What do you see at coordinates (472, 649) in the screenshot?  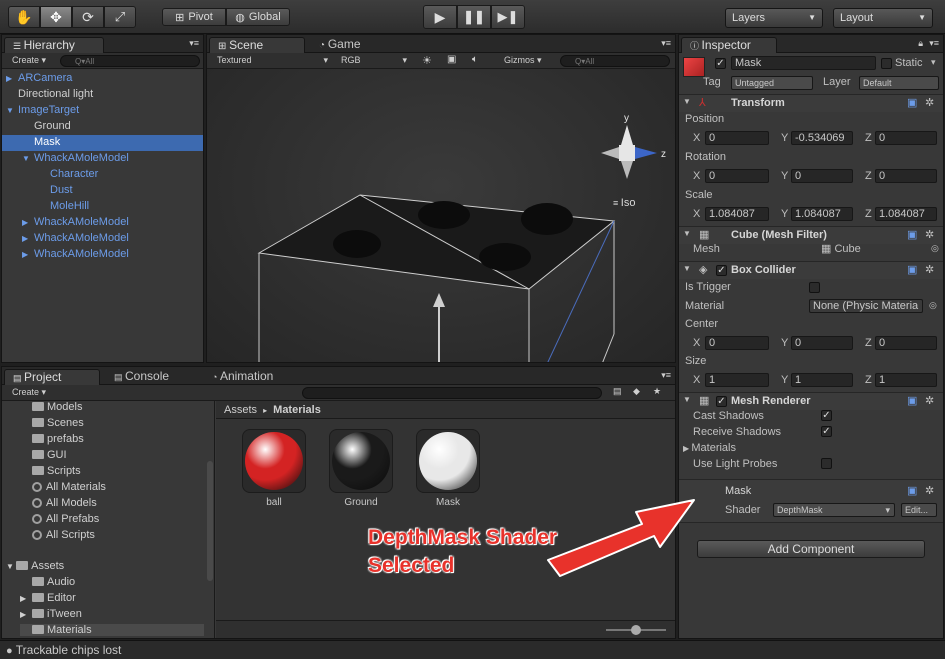 I see `status-bar: ● Trackable chips lost` at bounding box center [472, 649].